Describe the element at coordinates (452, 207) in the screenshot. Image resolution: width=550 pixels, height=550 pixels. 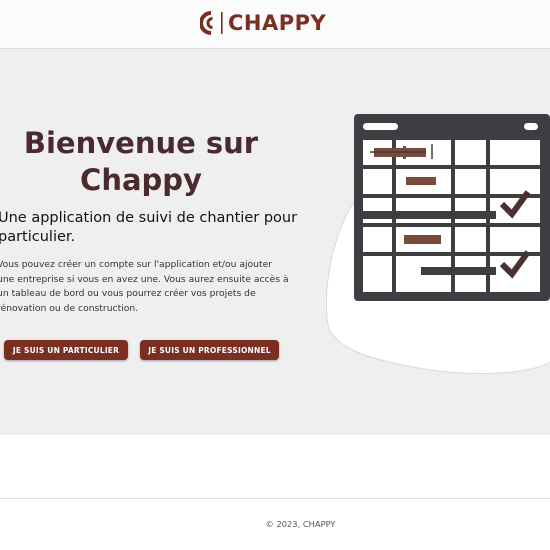
I see `calendar-grid-icon` at that location.